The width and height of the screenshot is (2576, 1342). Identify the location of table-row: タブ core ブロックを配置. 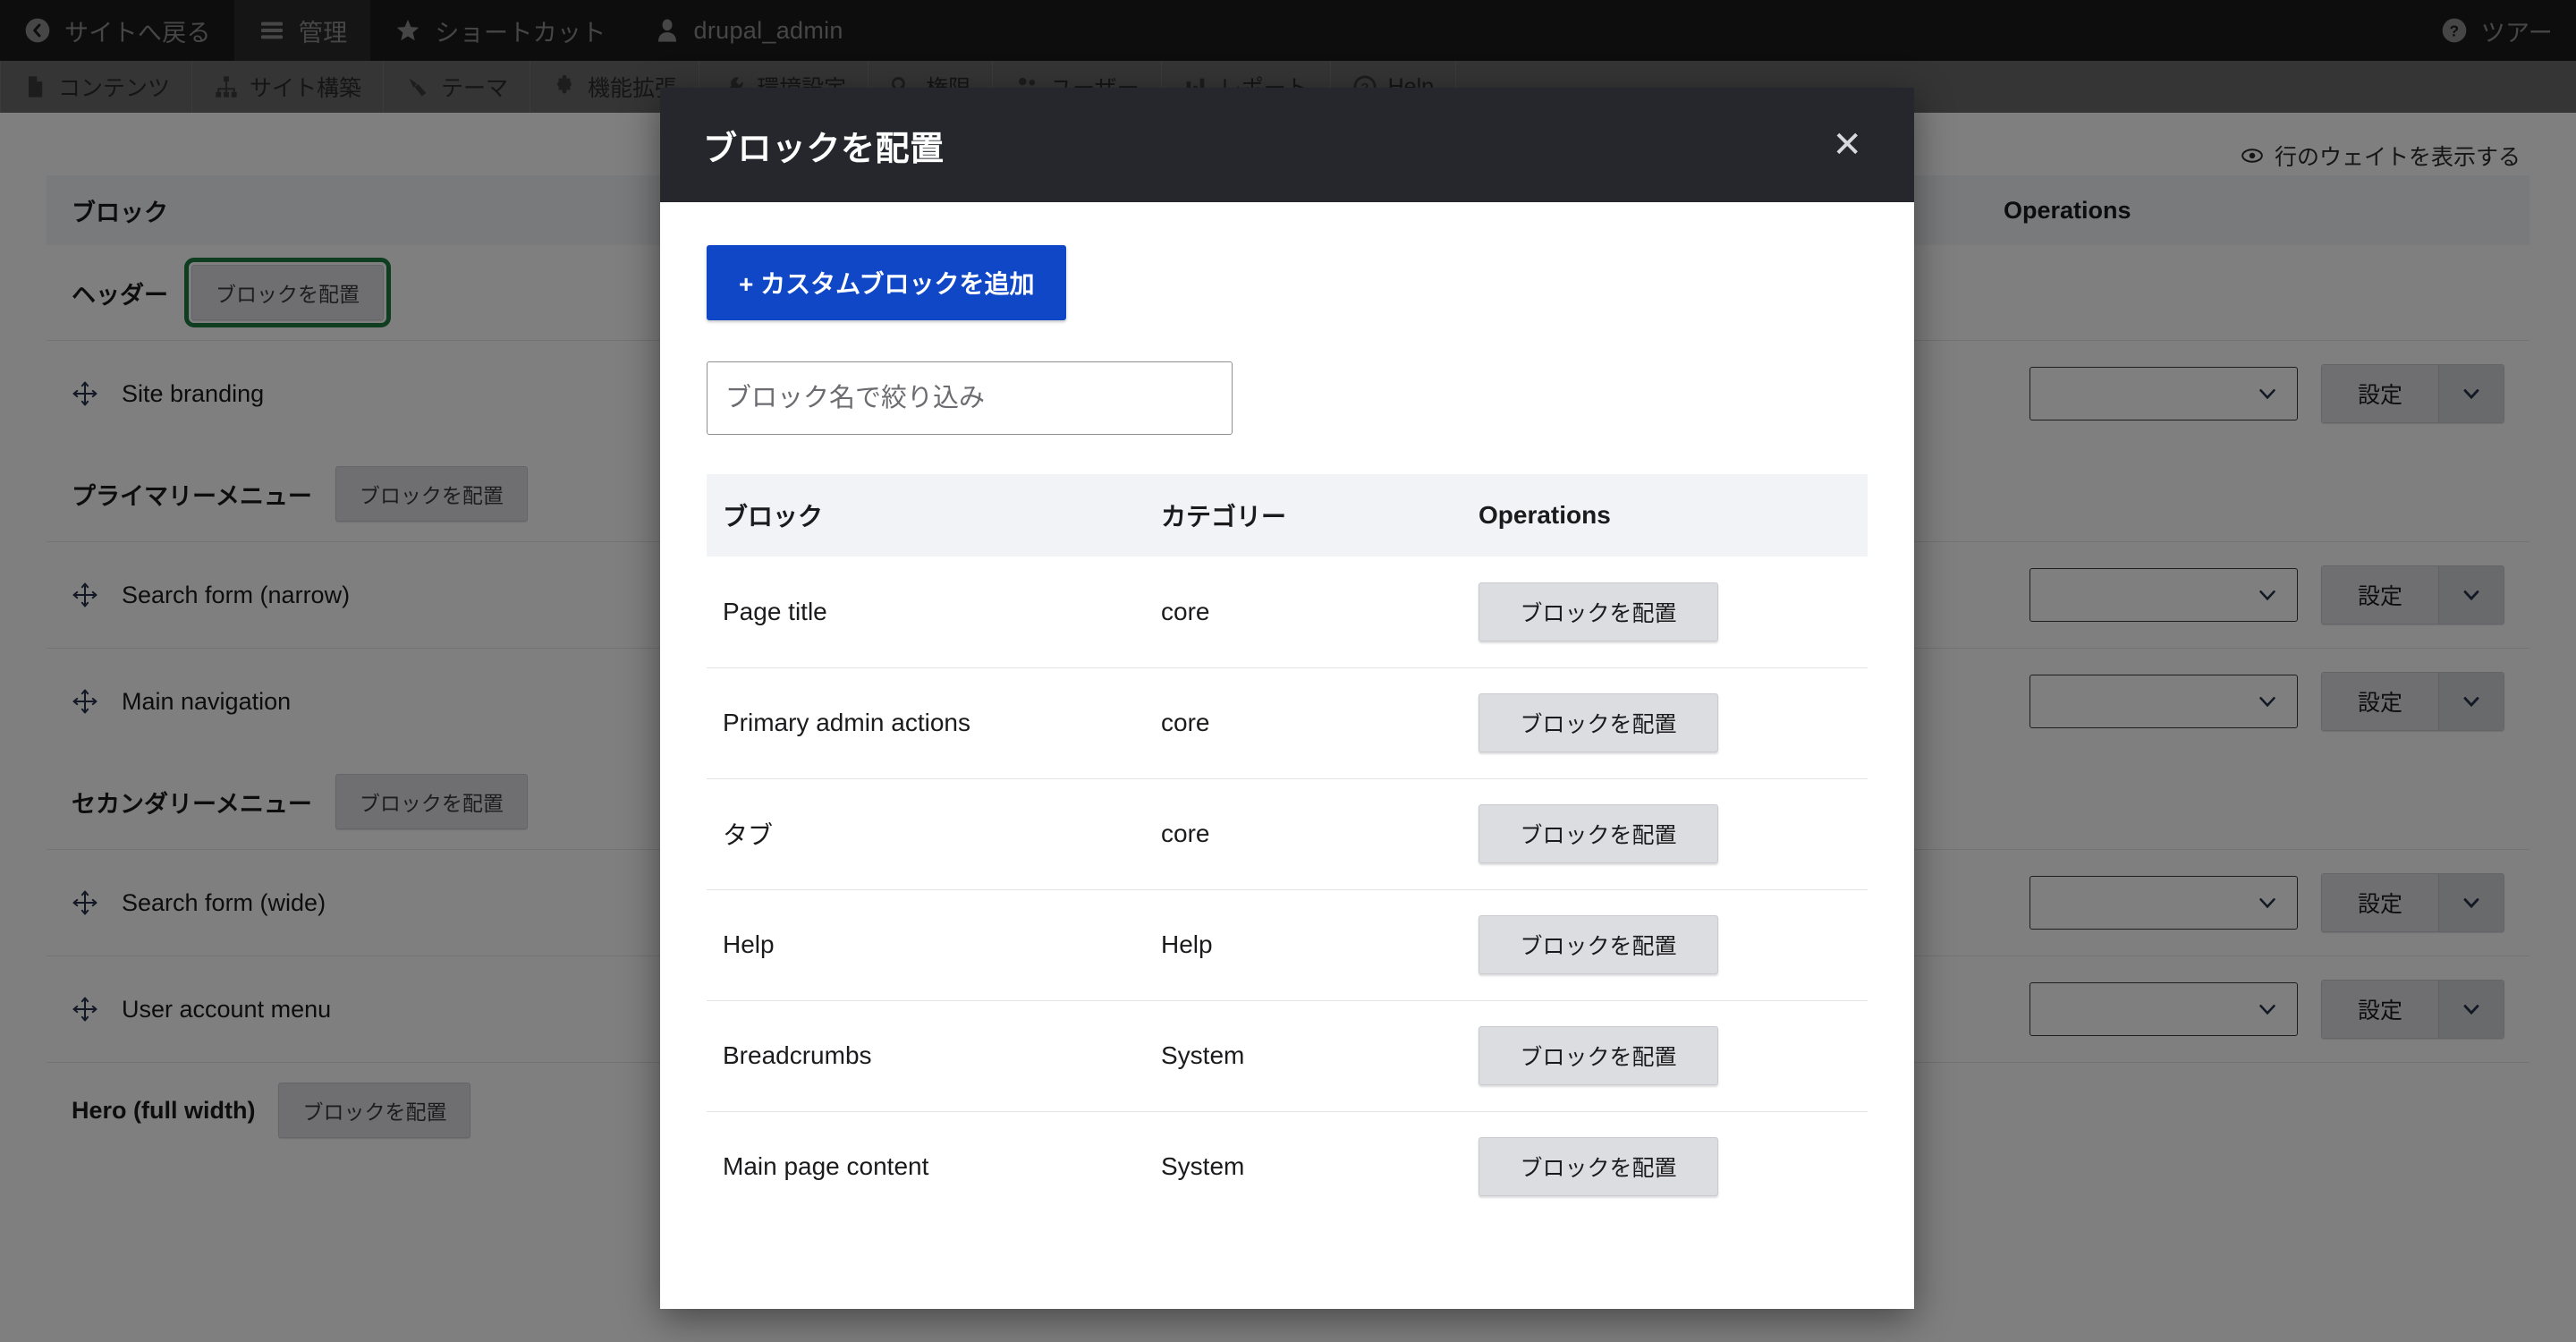
(1287, 833).